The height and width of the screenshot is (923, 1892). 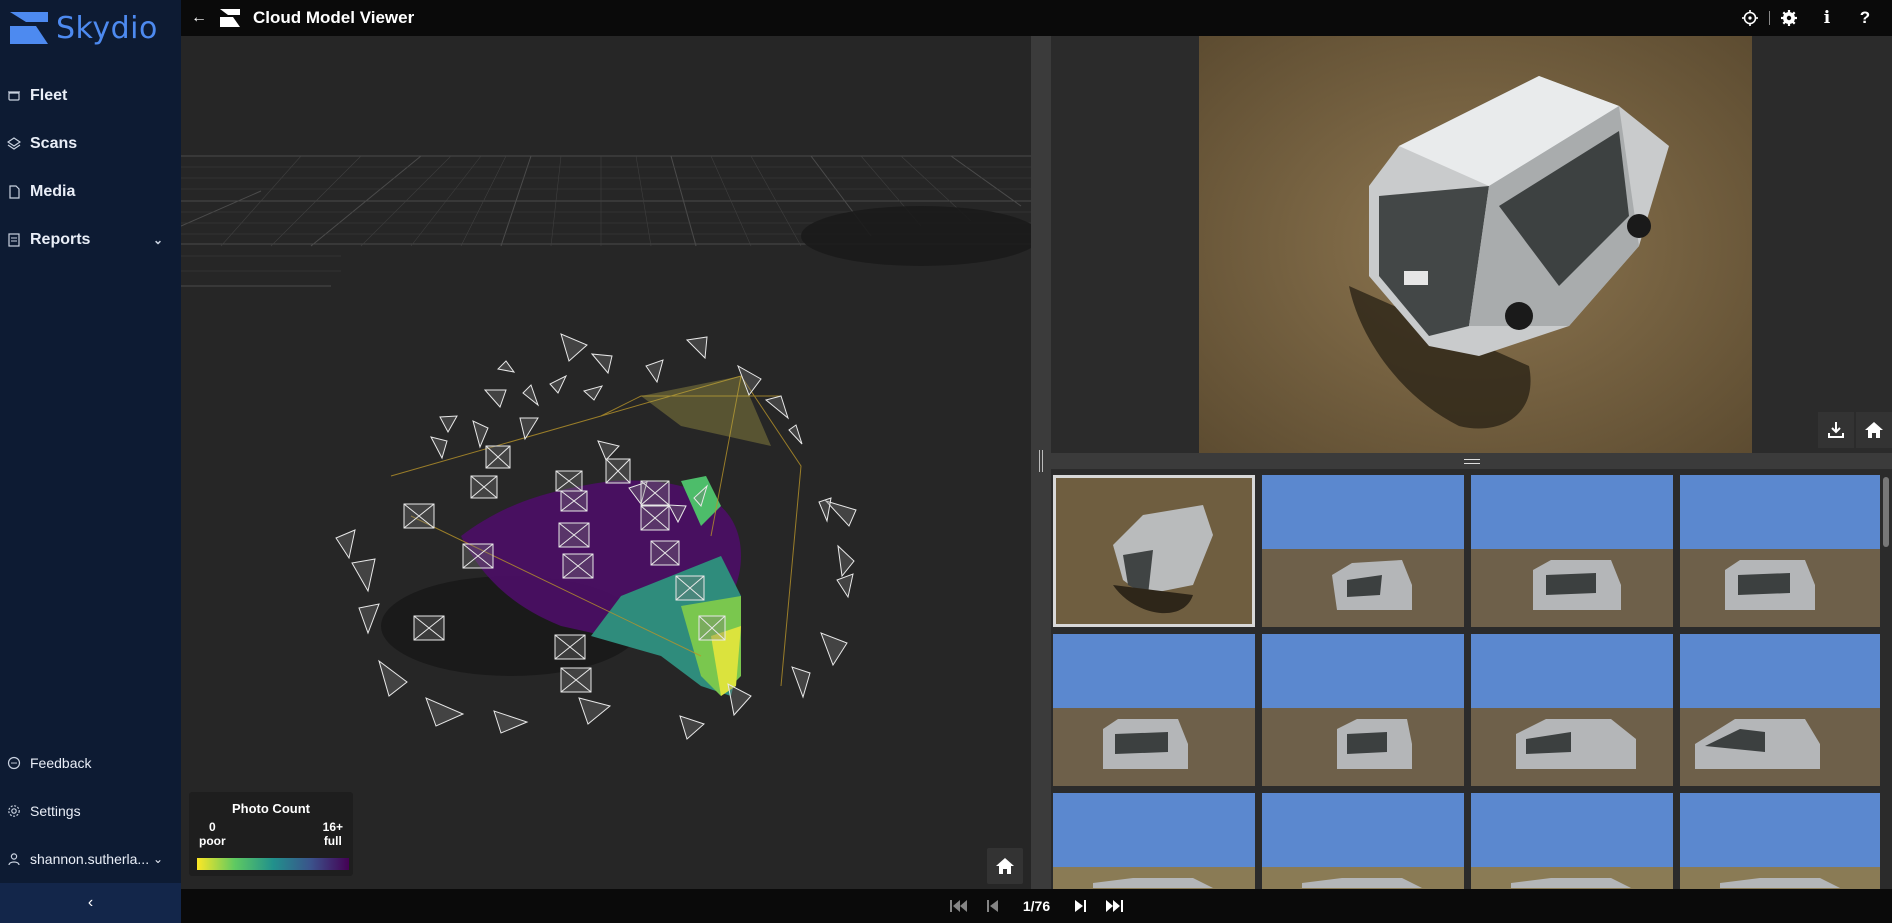 I want to click on main-photo, so click(x=1475, y=244).